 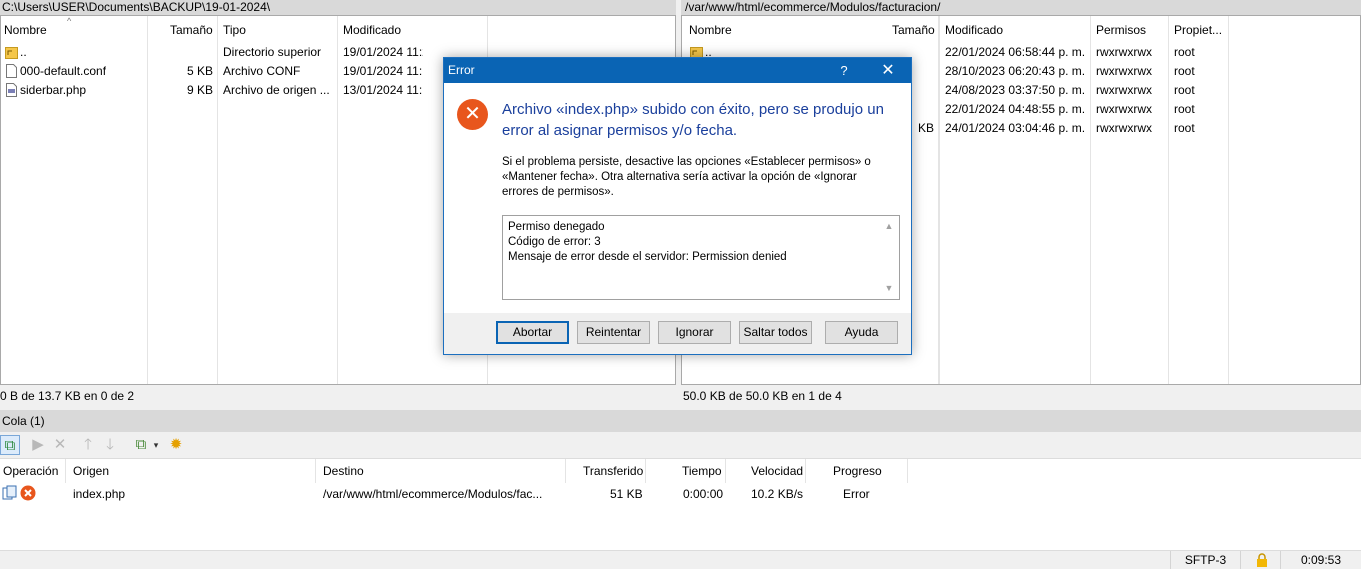 I want to click on dropdown-arrow-icon: ▾, so click(x=156, y=445).